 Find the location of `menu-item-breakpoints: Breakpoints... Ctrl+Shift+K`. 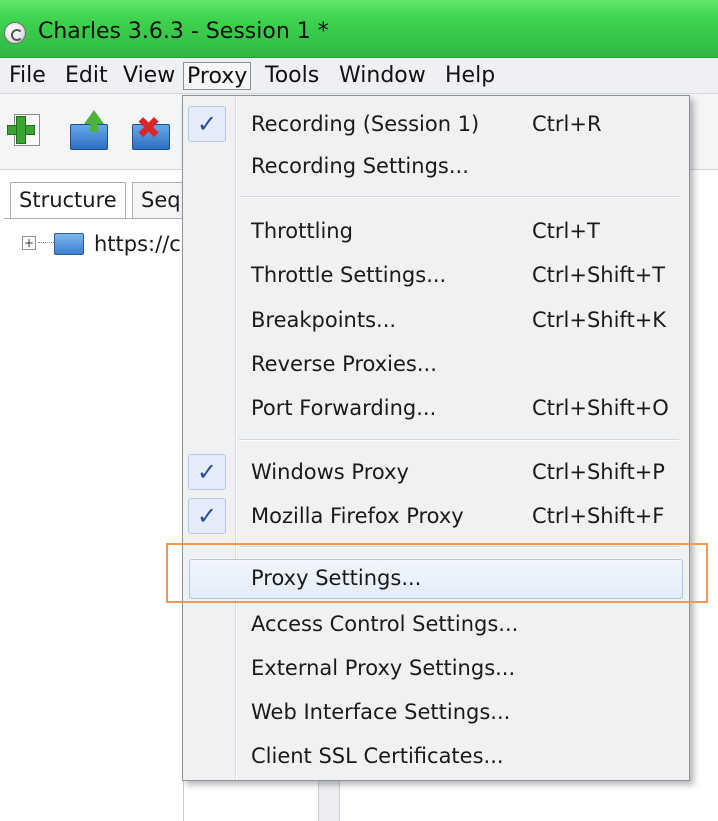

menu-item-breakpoints: Breakpoints... Ctrl+Shift+K is located at coordinates (436, 320).